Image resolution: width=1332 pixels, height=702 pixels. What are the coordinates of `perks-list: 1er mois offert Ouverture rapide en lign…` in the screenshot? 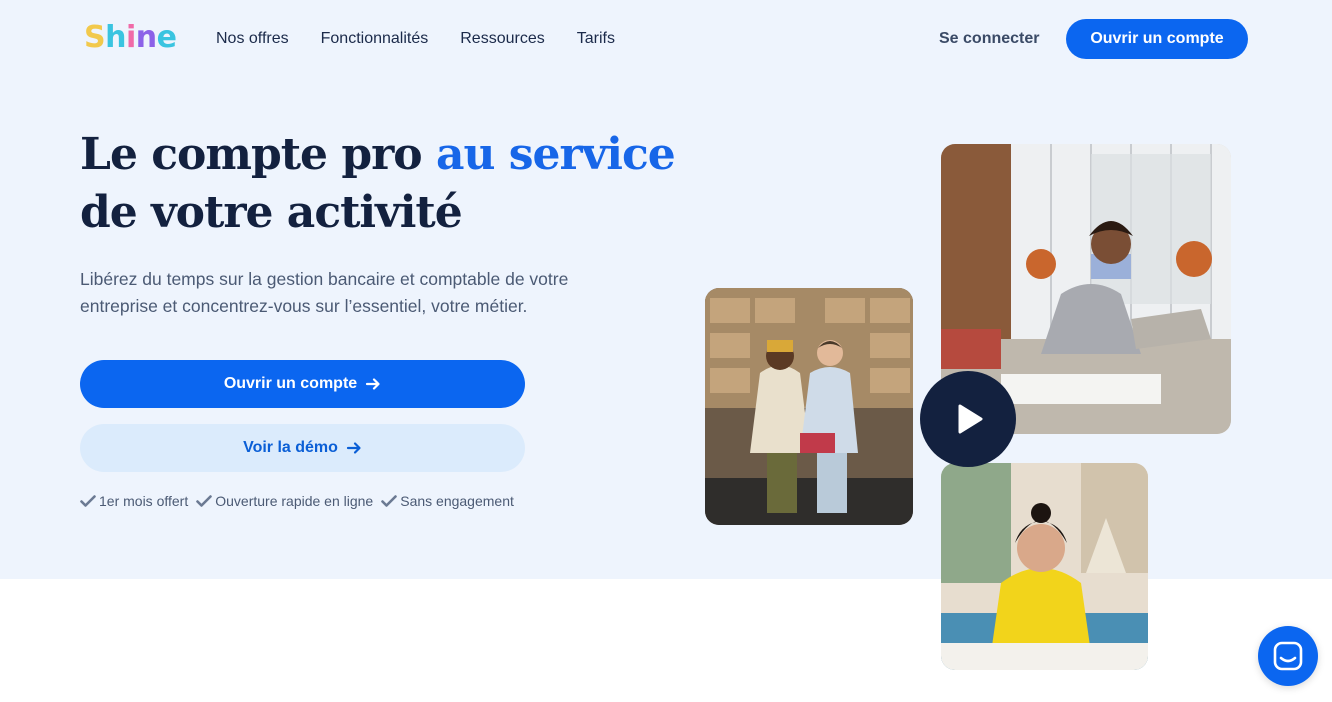 It's located at (297, 501).